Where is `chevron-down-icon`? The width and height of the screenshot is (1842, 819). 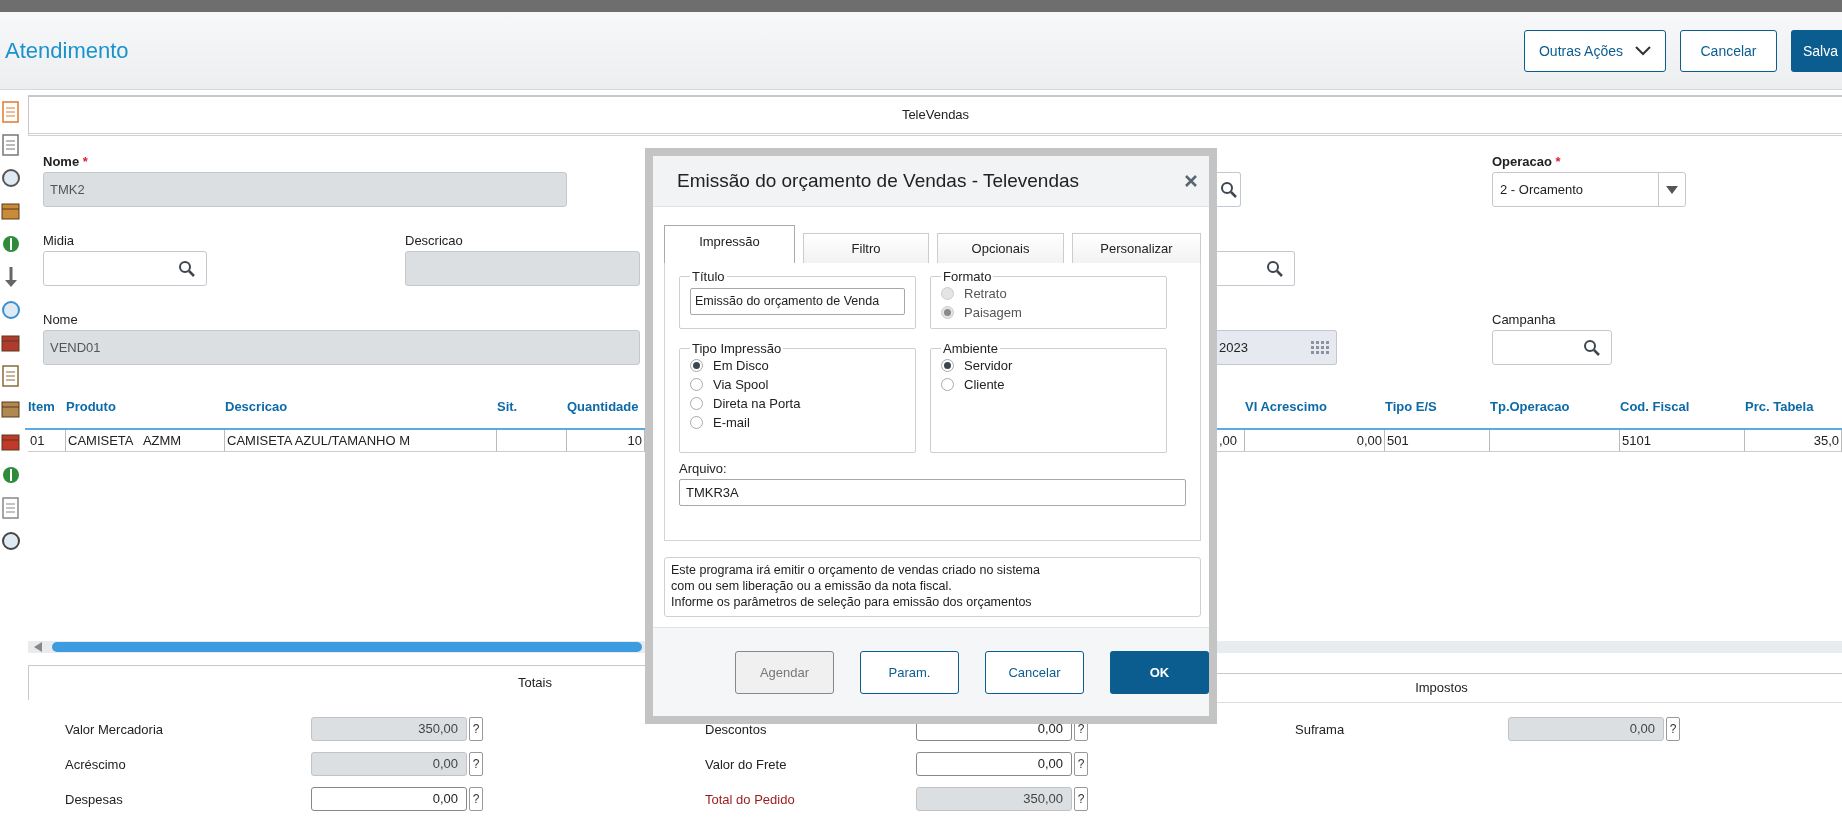
chevron-down-icon is located at coordinates (1643, 50).